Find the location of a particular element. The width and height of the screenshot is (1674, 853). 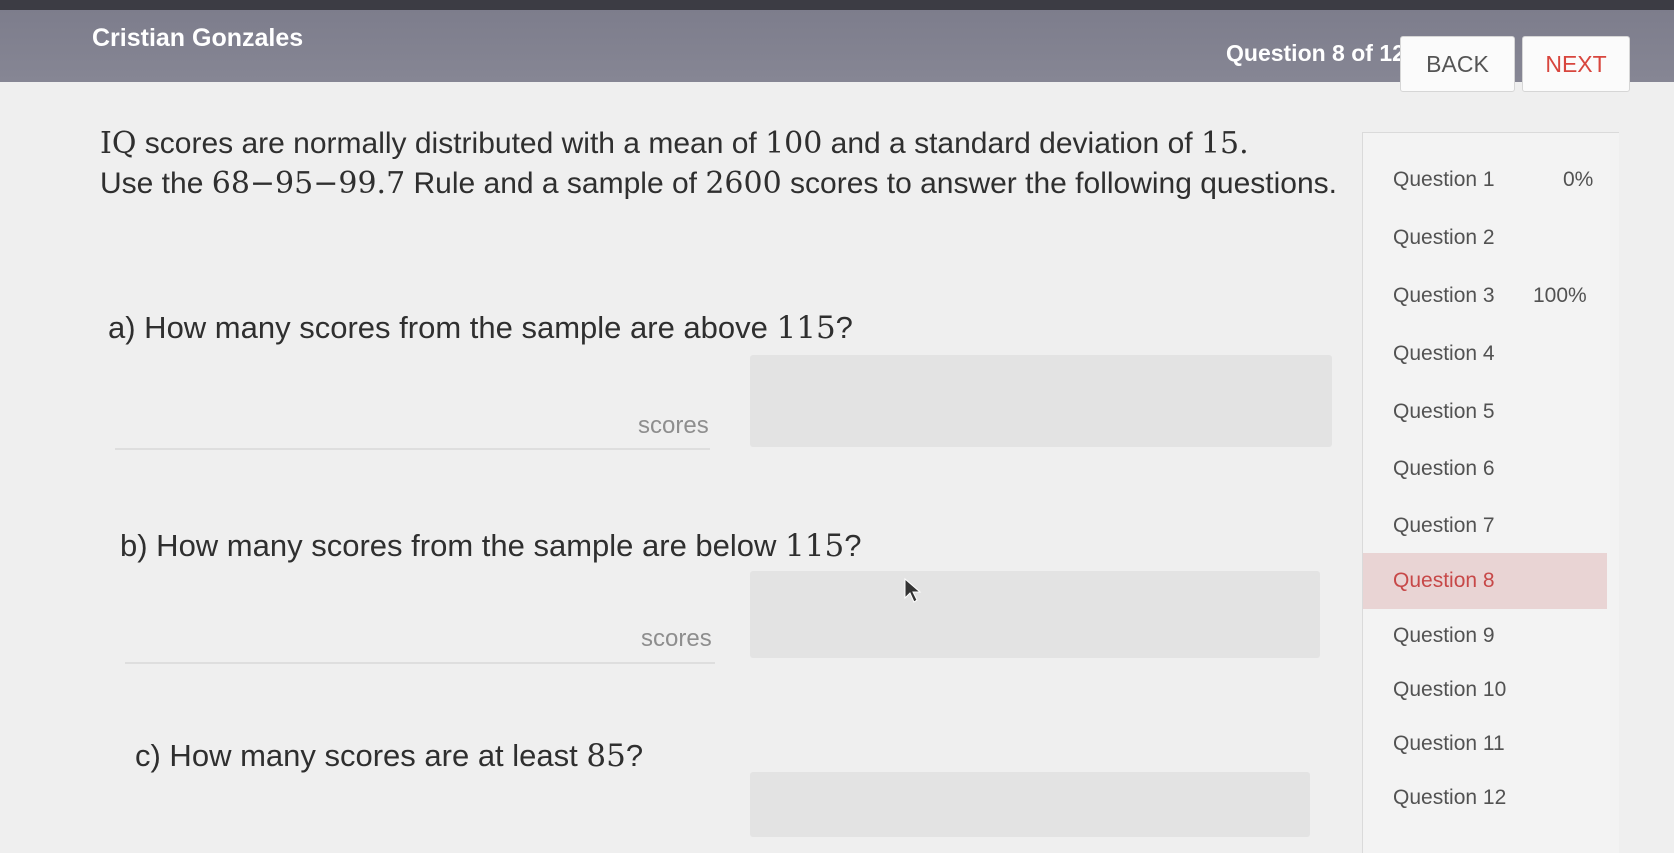

question-b-suffix: ? is located at coordinates (853, 545).